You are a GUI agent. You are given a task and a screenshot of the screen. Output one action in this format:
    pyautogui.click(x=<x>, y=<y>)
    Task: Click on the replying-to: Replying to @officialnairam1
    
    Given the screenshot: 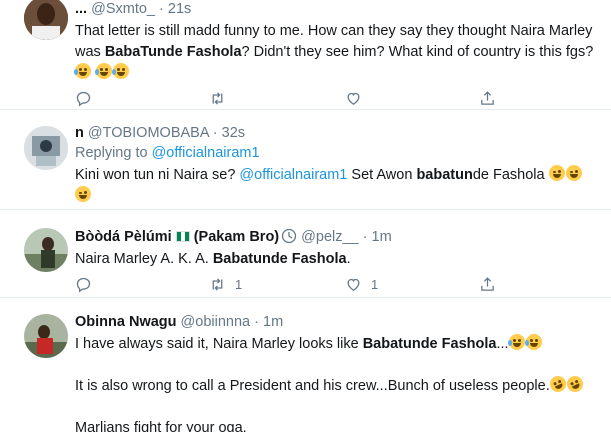 What is the action you would take?
    pyautogui.click(x=336, y=153)
    